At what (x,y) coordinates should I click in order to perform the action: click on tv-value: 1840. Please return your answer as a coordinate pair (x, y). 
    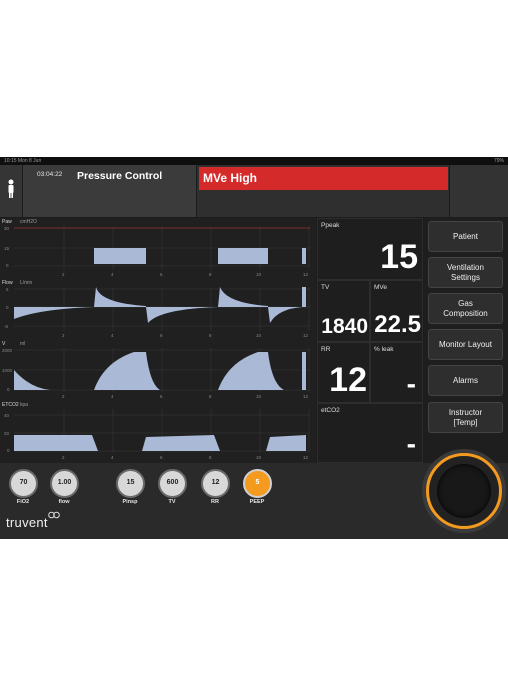
    Looking at the image, I should click on (344, 326).